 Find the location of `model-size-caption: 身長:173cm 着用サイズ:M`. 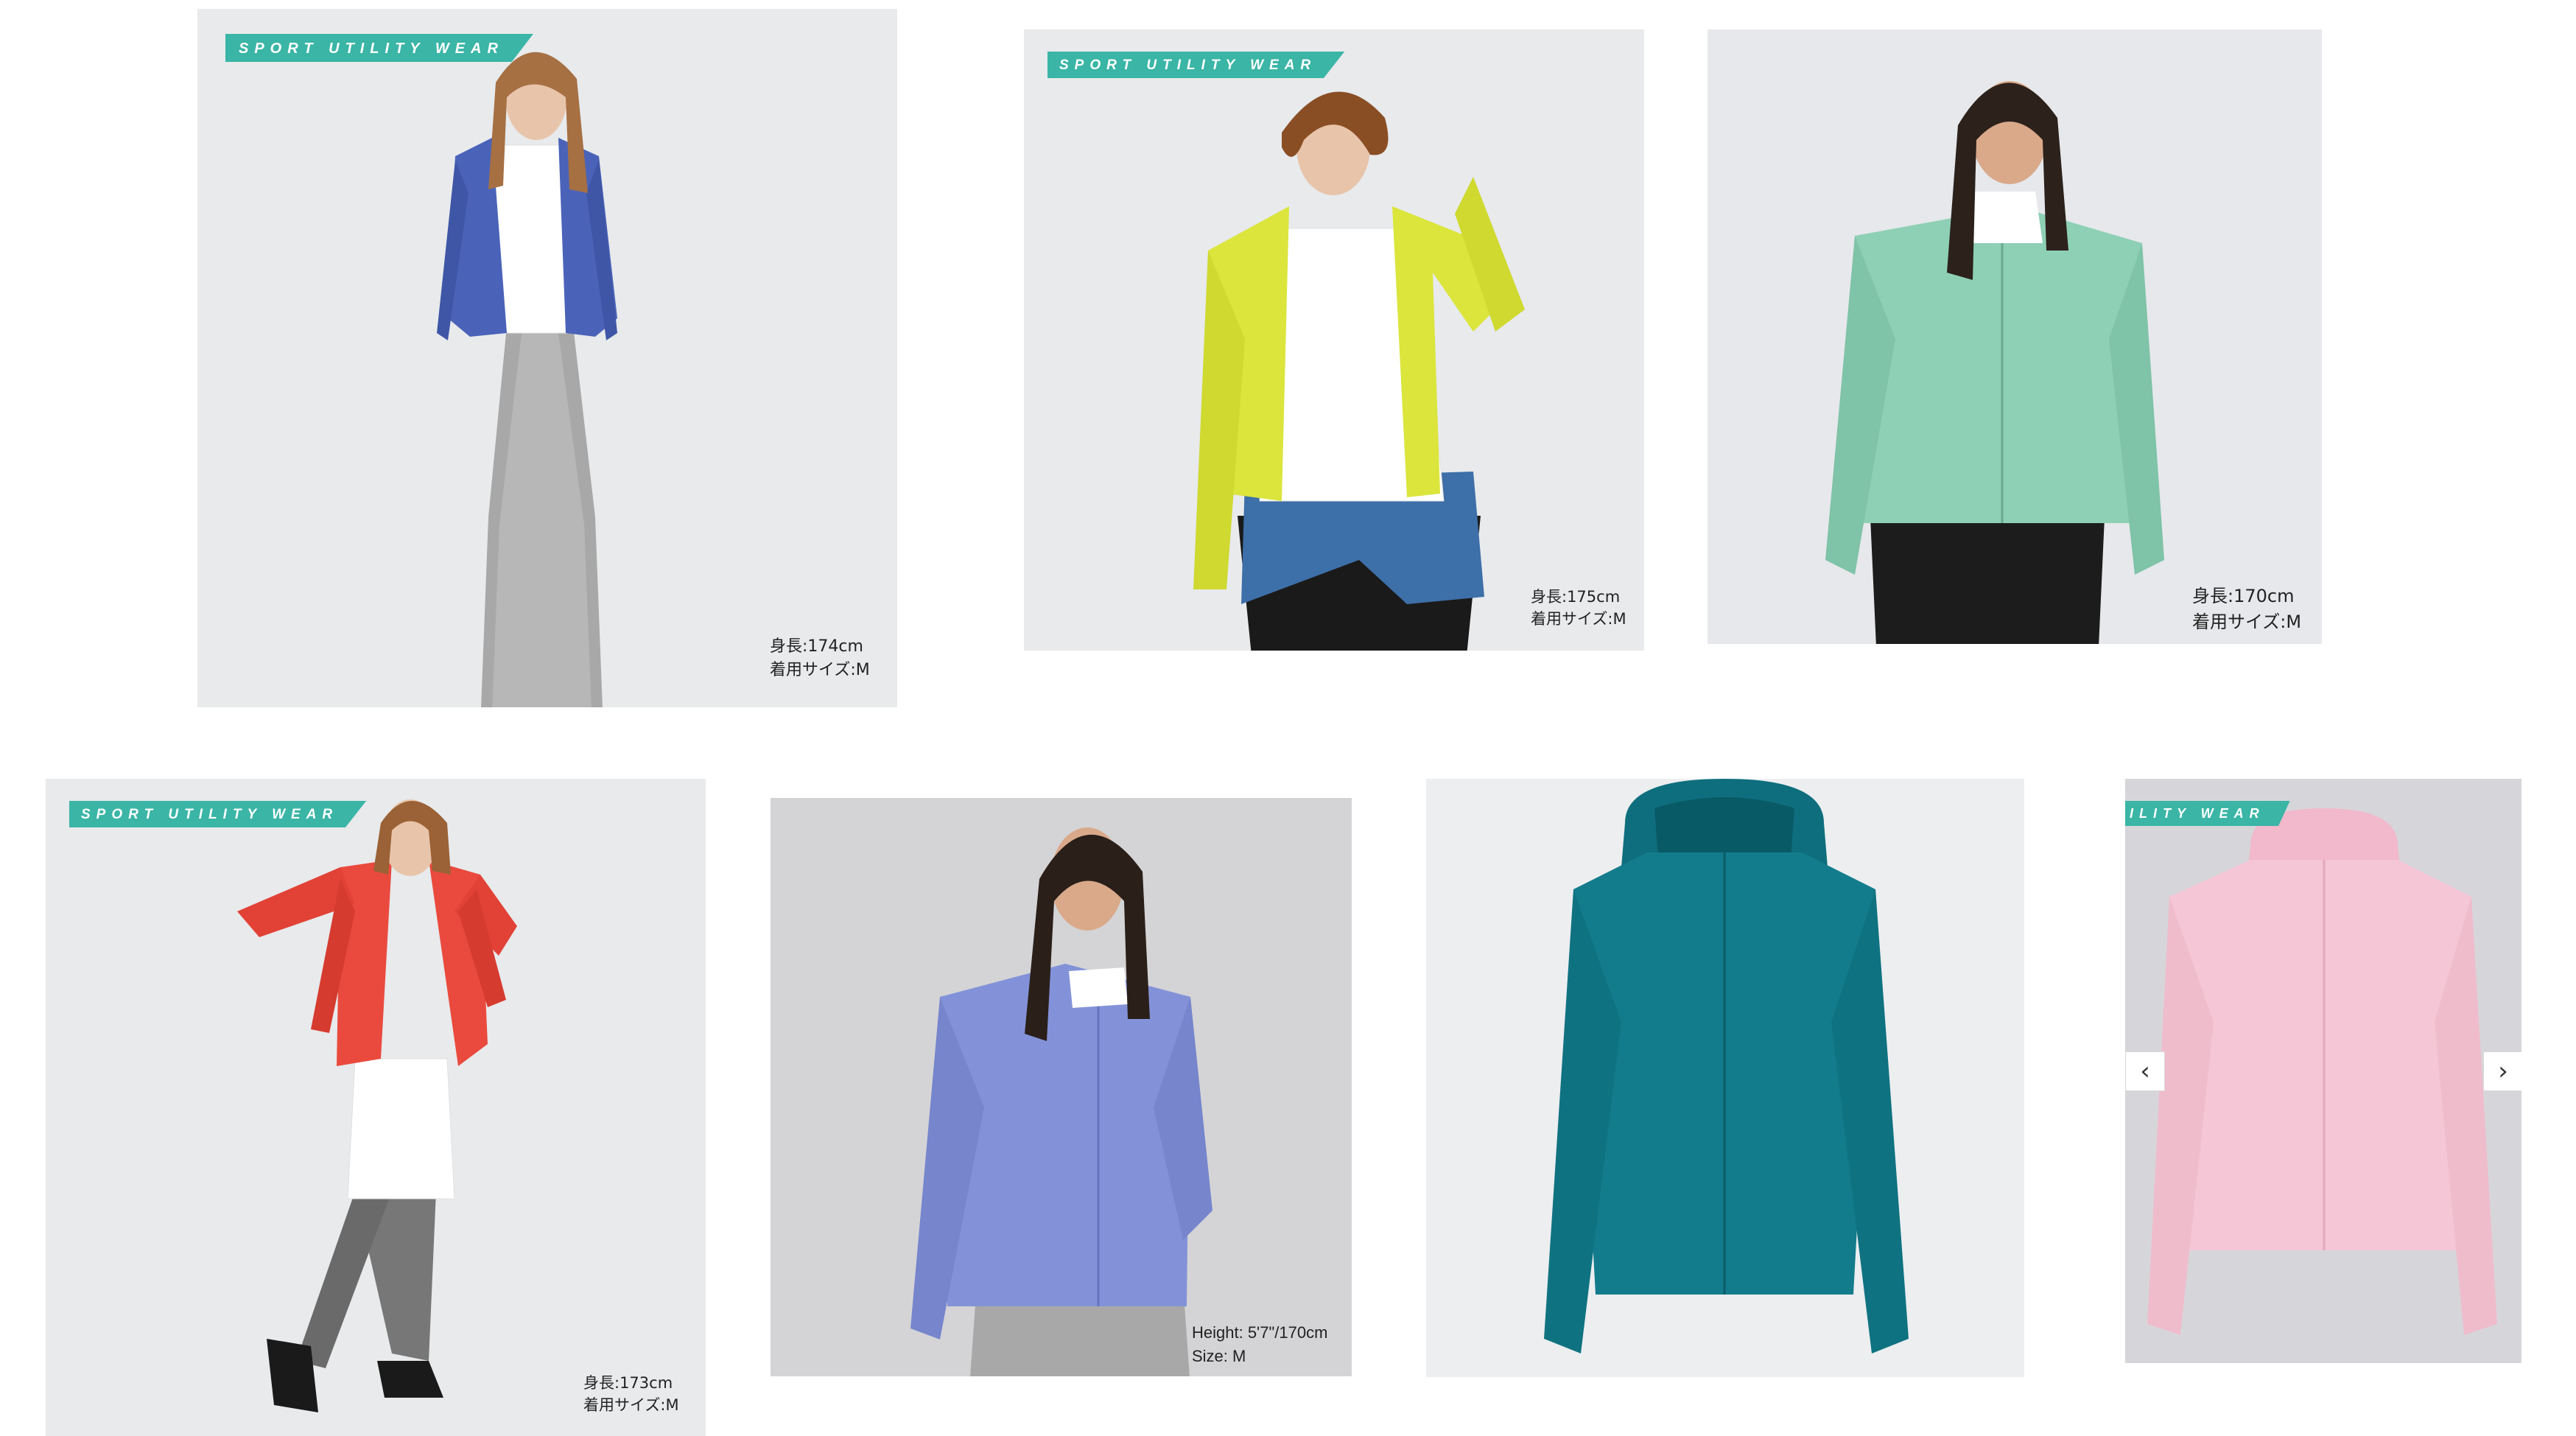

model-size-caption: 身長:173cm 着用サイズ:M is located at coordinates (631, 1394).